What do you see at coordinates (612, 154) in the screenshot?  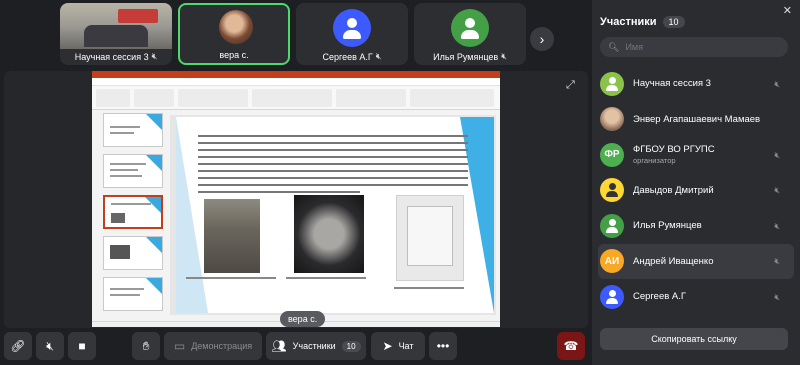 I see `avatar-initials: ФР` at bounding box center [612, 154].